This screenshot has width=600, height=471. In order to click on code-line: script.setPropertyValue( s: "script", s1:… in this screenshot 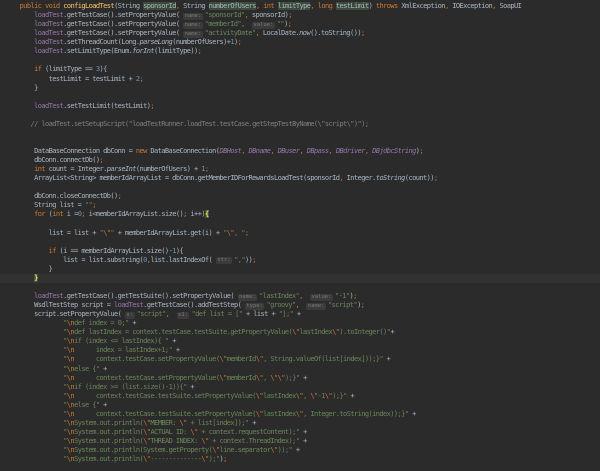, I will do `click(302, 314)`.